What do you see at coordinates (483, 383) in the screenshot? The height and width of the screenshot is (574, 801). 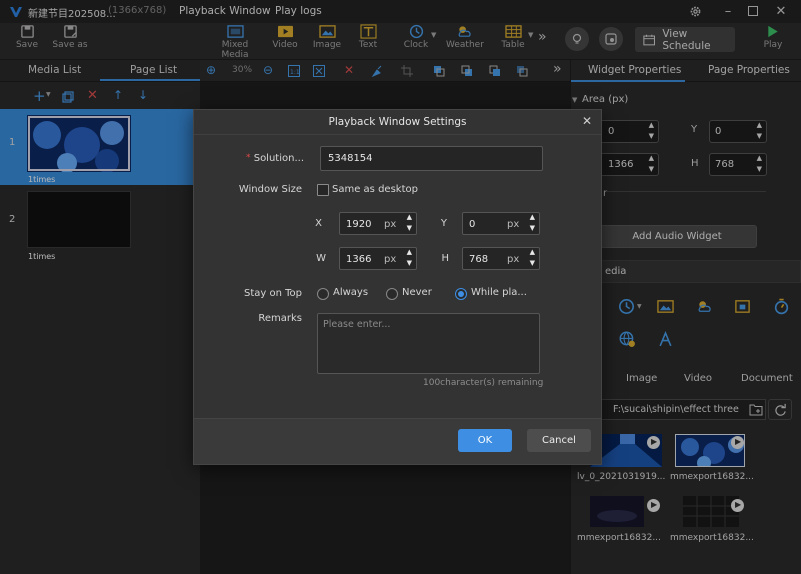 I see `remaining-characters: 100character(s) remaining` at bounding box center [483, 383].